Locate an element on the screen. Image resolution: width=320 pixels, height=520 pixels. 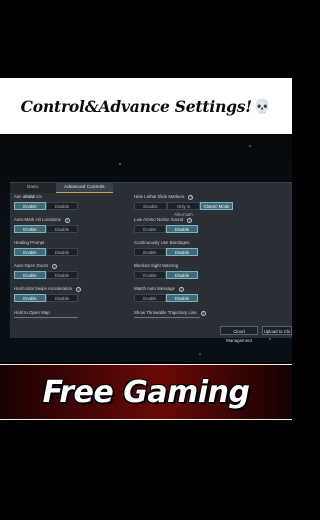
setting-continuously-use-bandages: Continuously Use Bandages Enable Disable is located at coordinates (166, 248).